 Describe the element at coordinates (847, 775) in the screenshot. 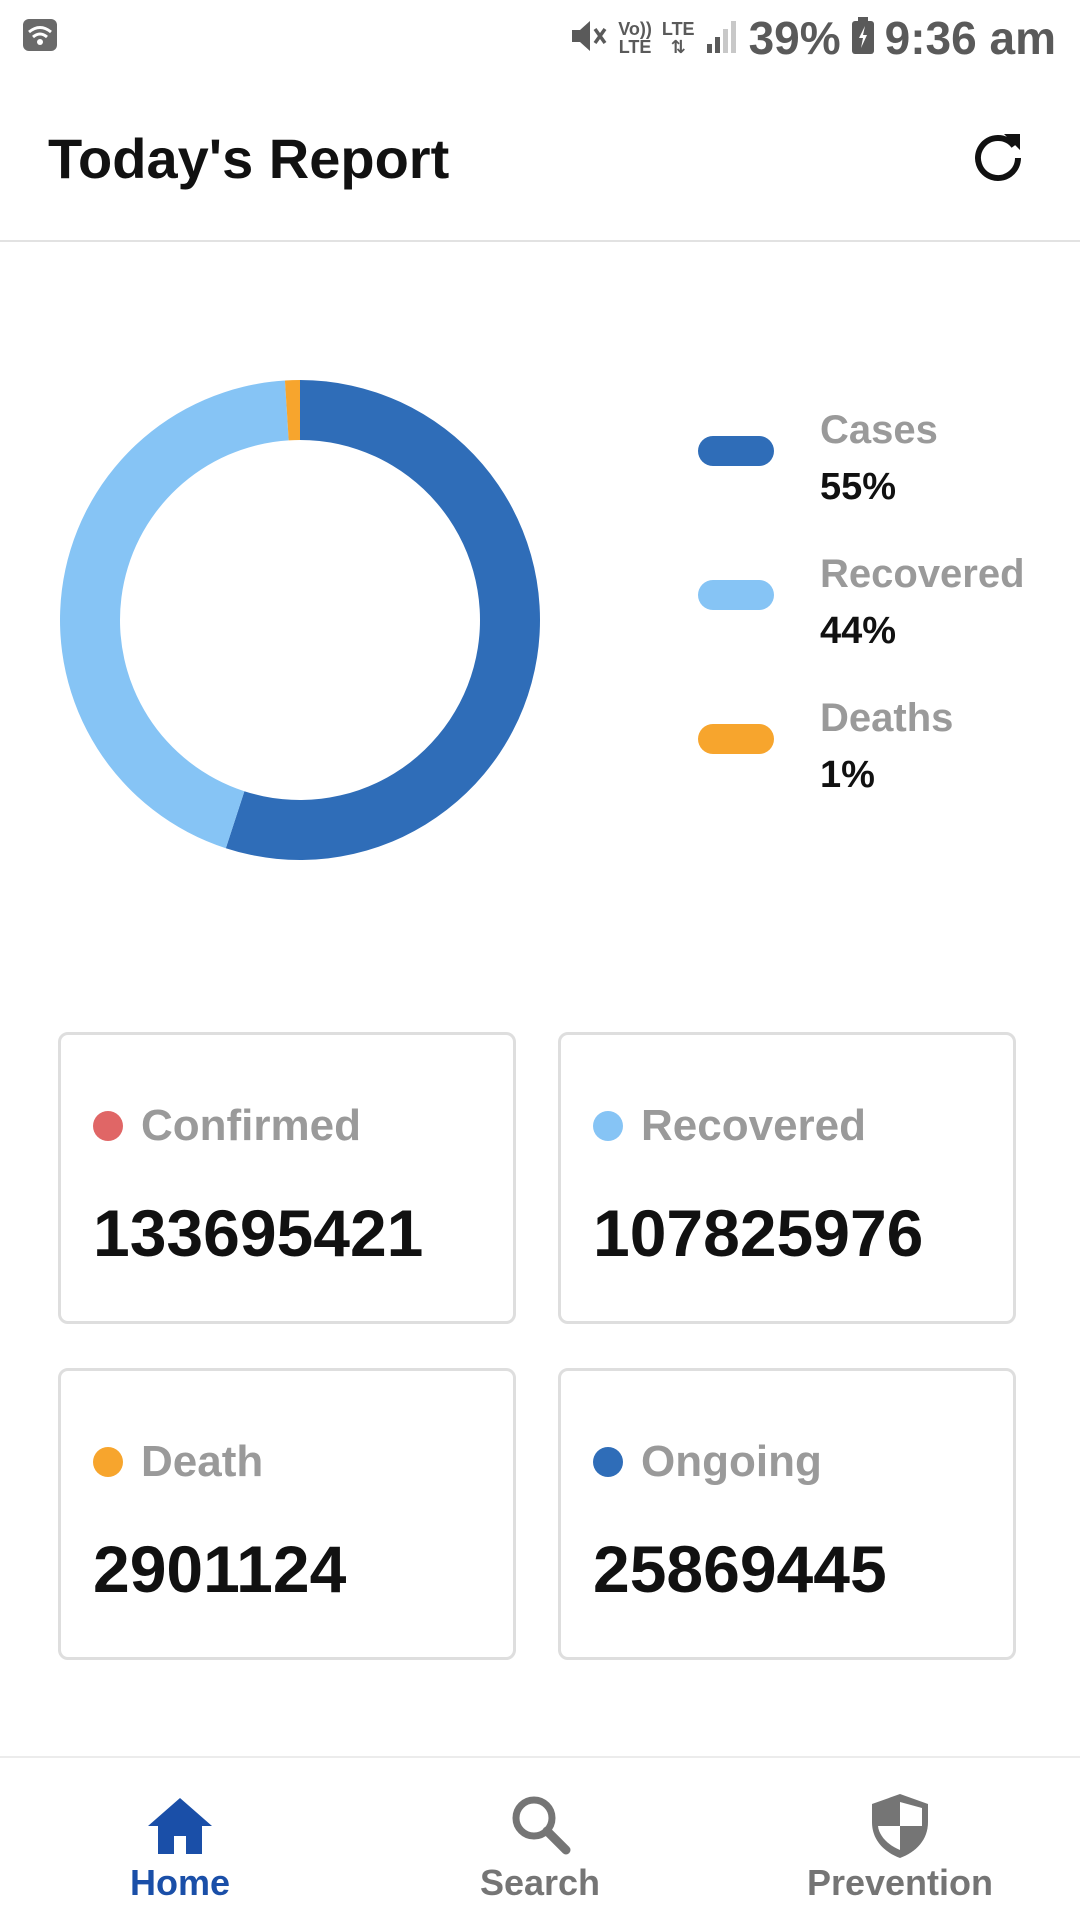

I see `legend-value: 1%` at that location.